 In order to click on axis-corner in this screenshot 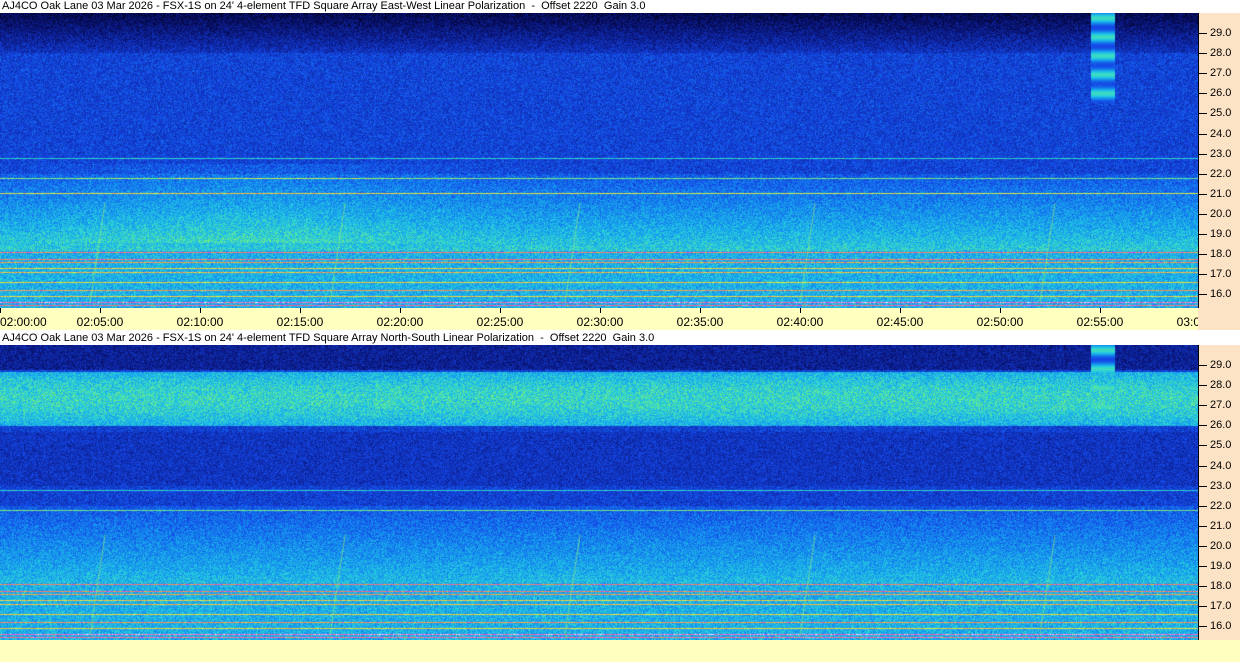, I will do `click(1219, 319)`.